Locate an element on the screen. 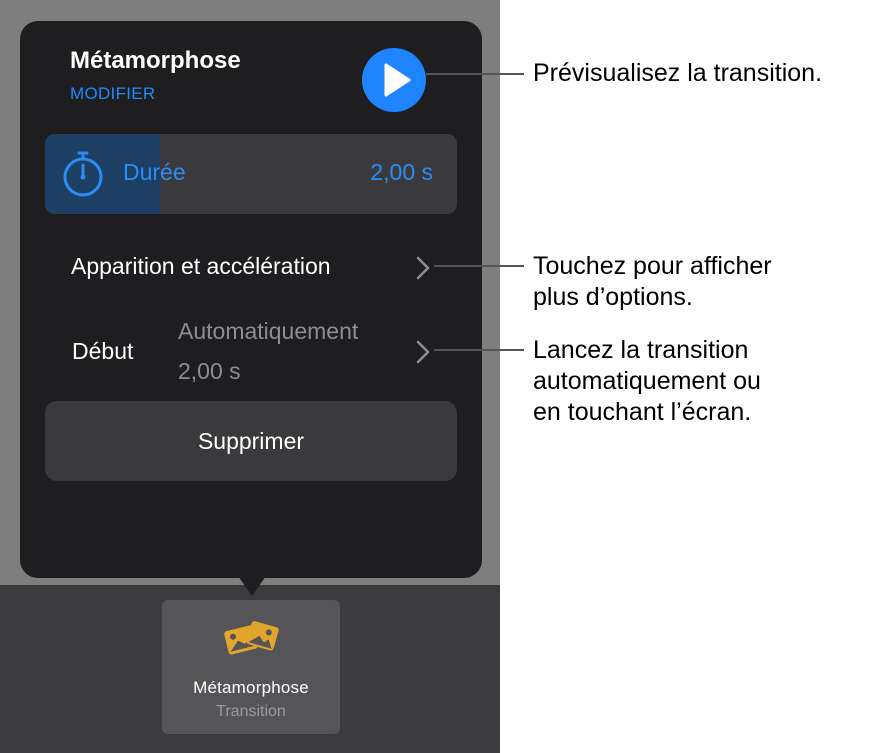 The image size is (878, 753). transition-tile: Métamorphose Transition is located at coordinates (251, 667).